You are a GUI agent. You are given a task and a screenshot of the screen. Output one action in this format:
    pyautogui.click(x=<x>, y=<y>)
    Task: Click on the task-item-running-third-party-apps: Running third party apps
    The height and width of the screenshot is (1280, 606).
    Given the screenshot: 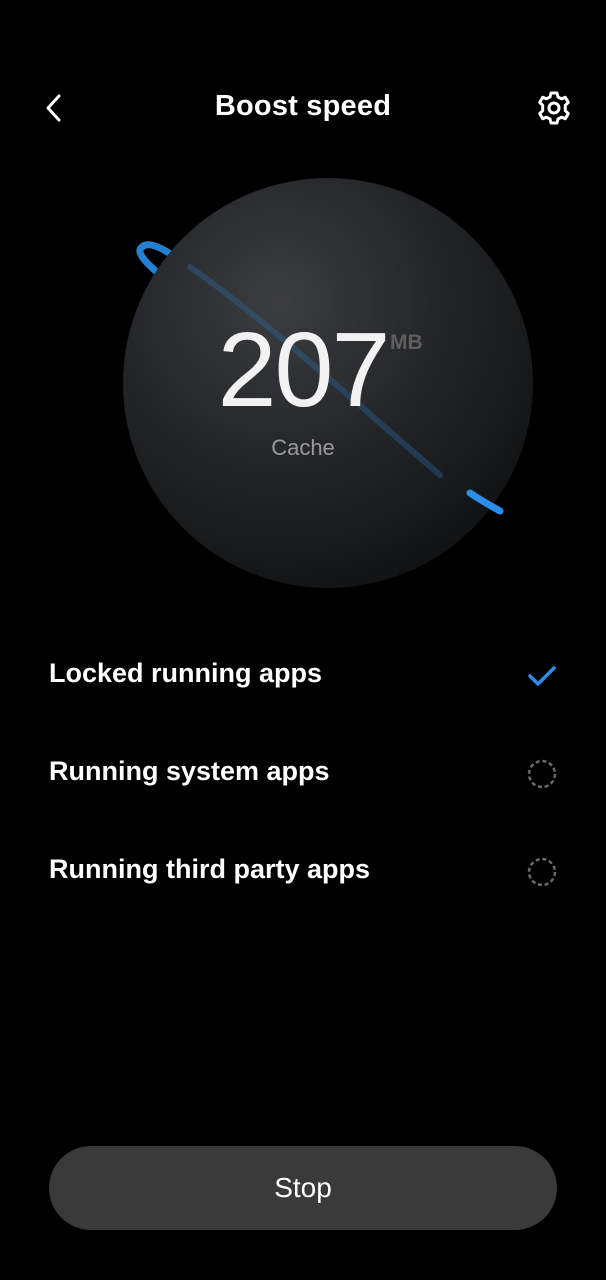 What is the action you would take?
    pyautogui.click(x=303, y=871)
    